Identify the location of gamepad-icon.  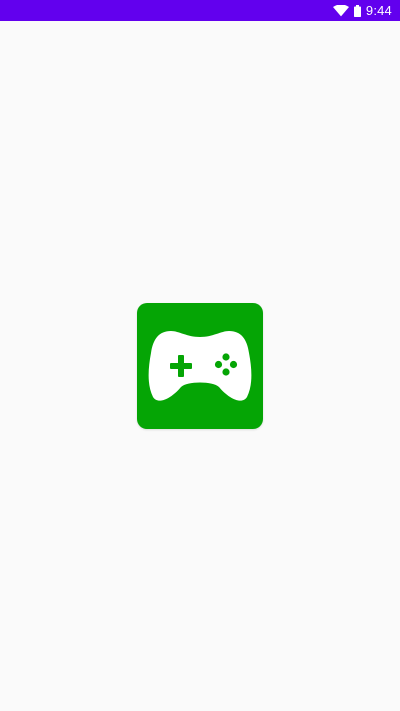
(200, 366).